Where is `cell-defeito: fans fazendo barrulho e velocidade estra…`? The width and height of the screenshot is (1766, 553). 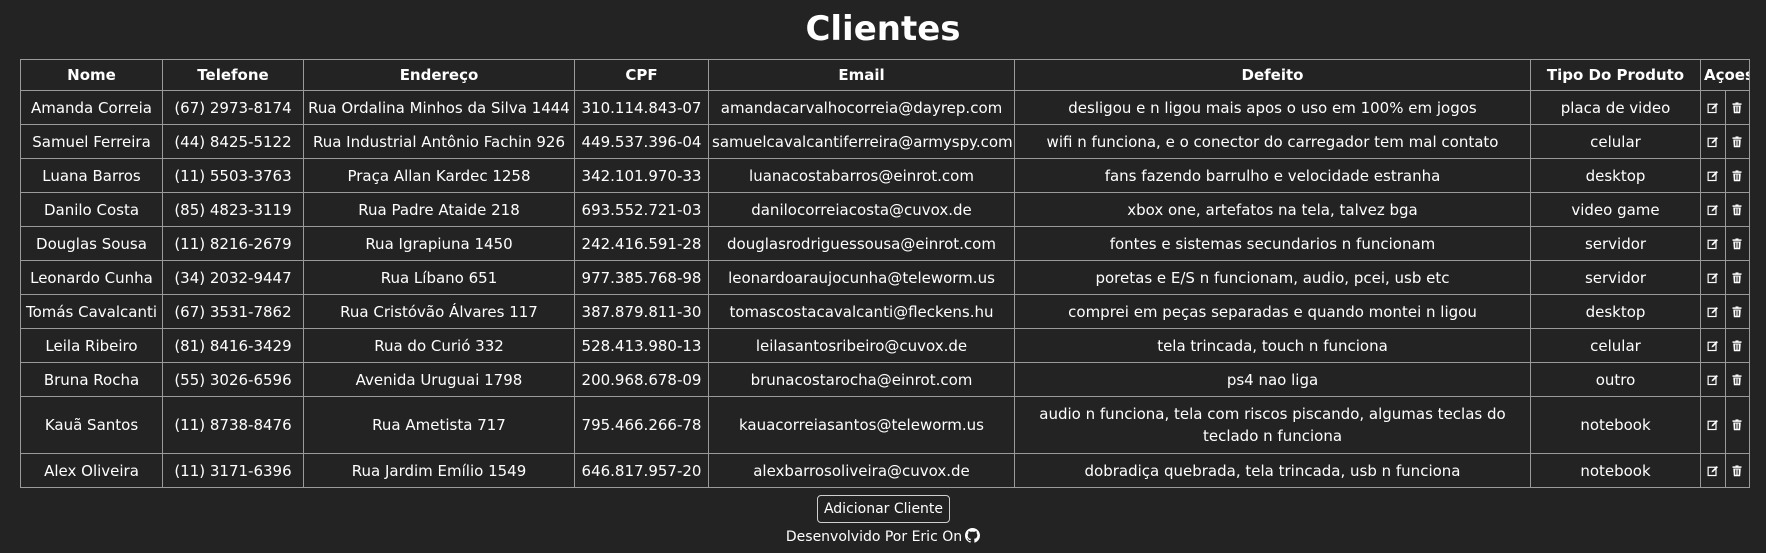 cell-defeito: fans fazendo barrulho e velocidade estra… is located at coordinates (1272, 175).